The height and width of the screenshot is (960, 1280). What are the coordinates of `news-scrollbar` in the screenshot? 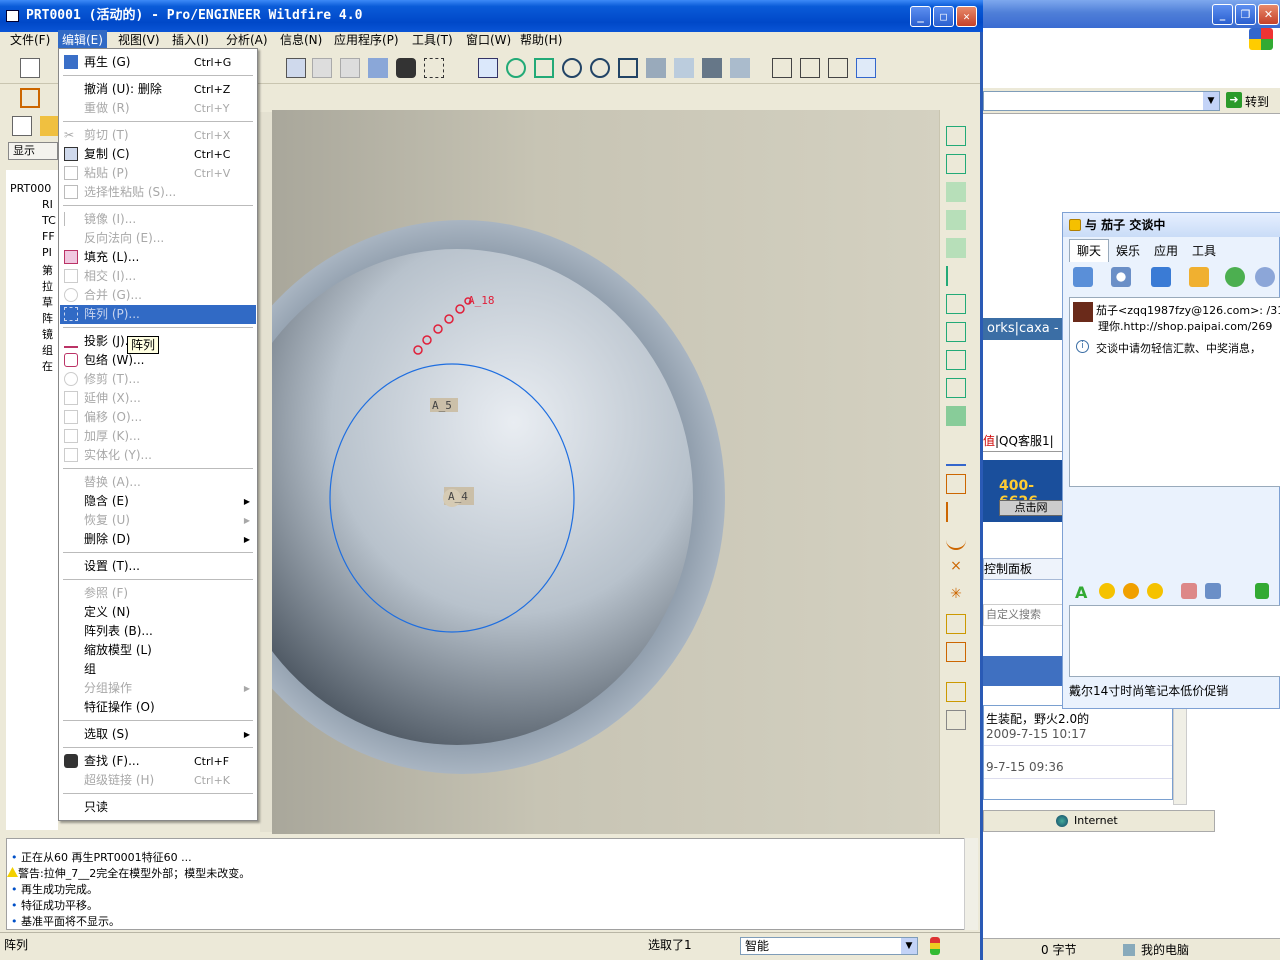 It's located at (1180, 755).